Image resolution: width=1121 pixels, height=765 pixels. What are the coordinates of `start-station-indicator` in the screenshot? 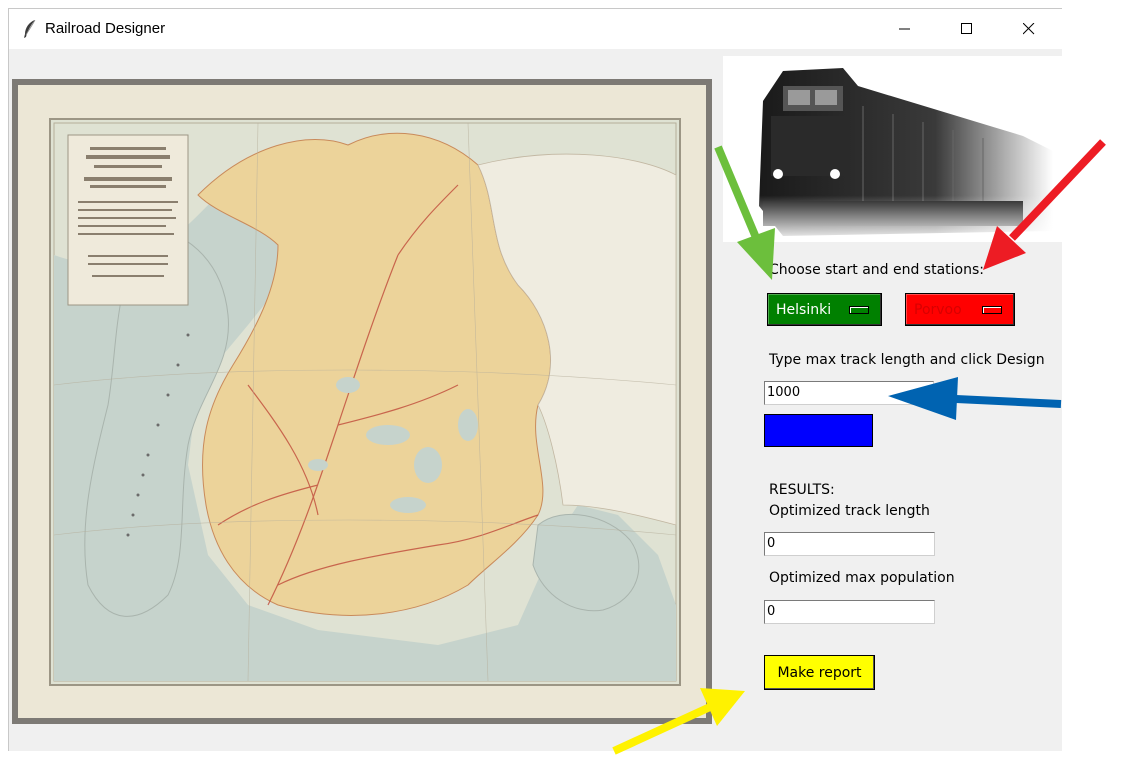 It's located at (859, 310).